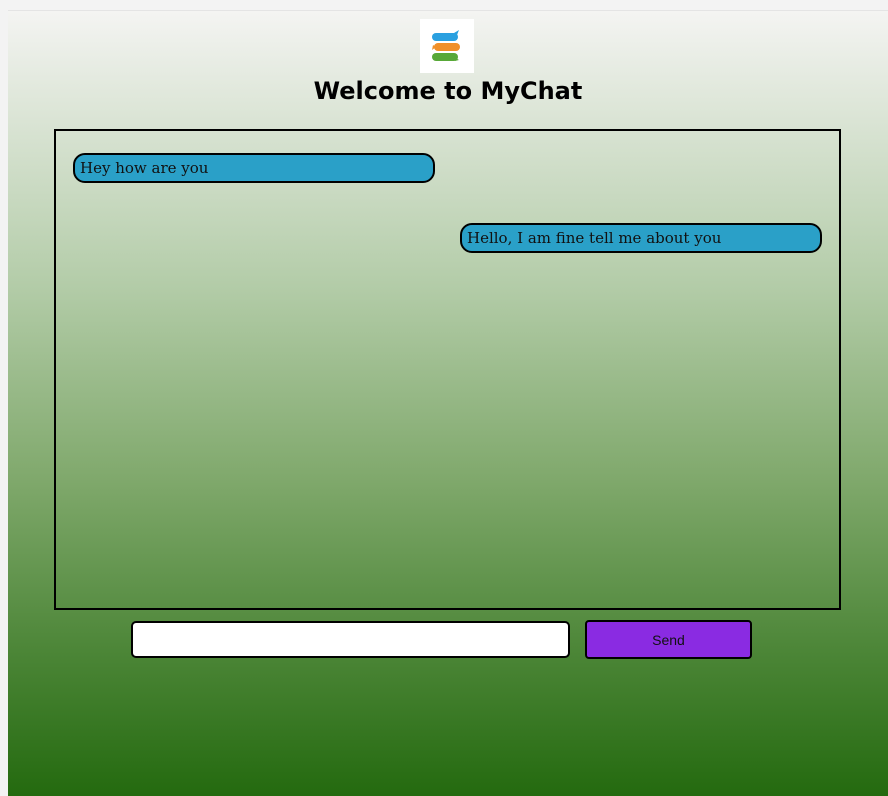 Image resolution: width=888 pixels, height=796 pixels. Describe the element at coordinates (448, 91) in the screenshot. I see `page-title: Welcome to MyChat` at that location.